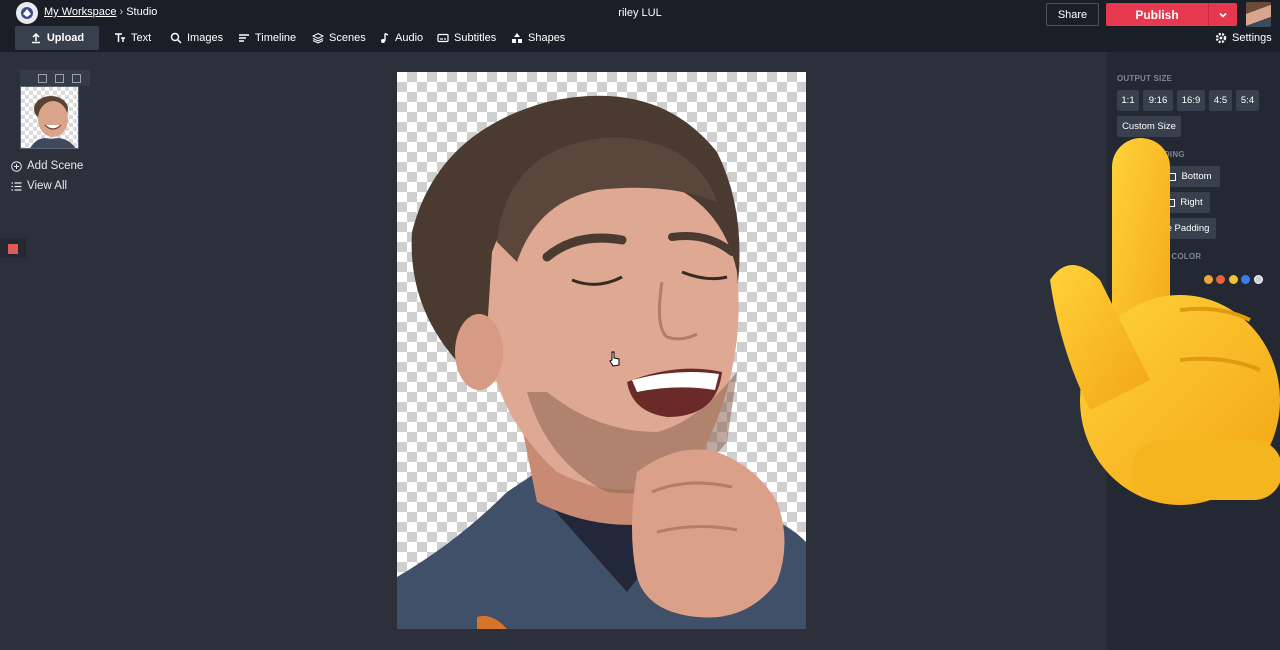  Describe the element at coordinates (276, 38) in the screenshot. I see `timeline-tool-label: Timeline` at that location.